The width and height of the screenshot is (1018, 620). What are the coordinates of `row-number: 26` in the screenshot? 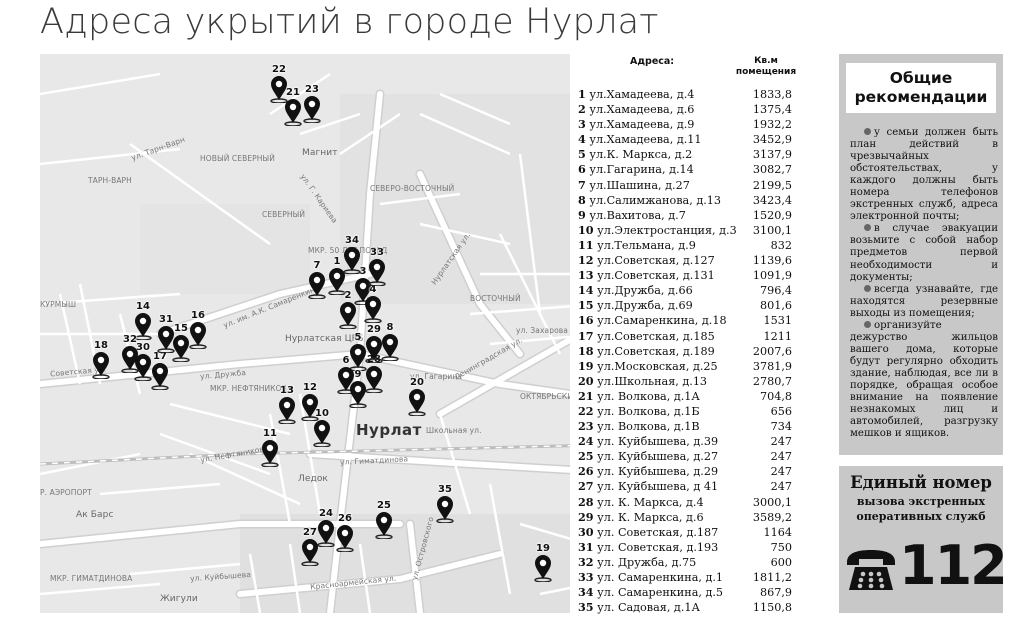 It's located at (586, 471).